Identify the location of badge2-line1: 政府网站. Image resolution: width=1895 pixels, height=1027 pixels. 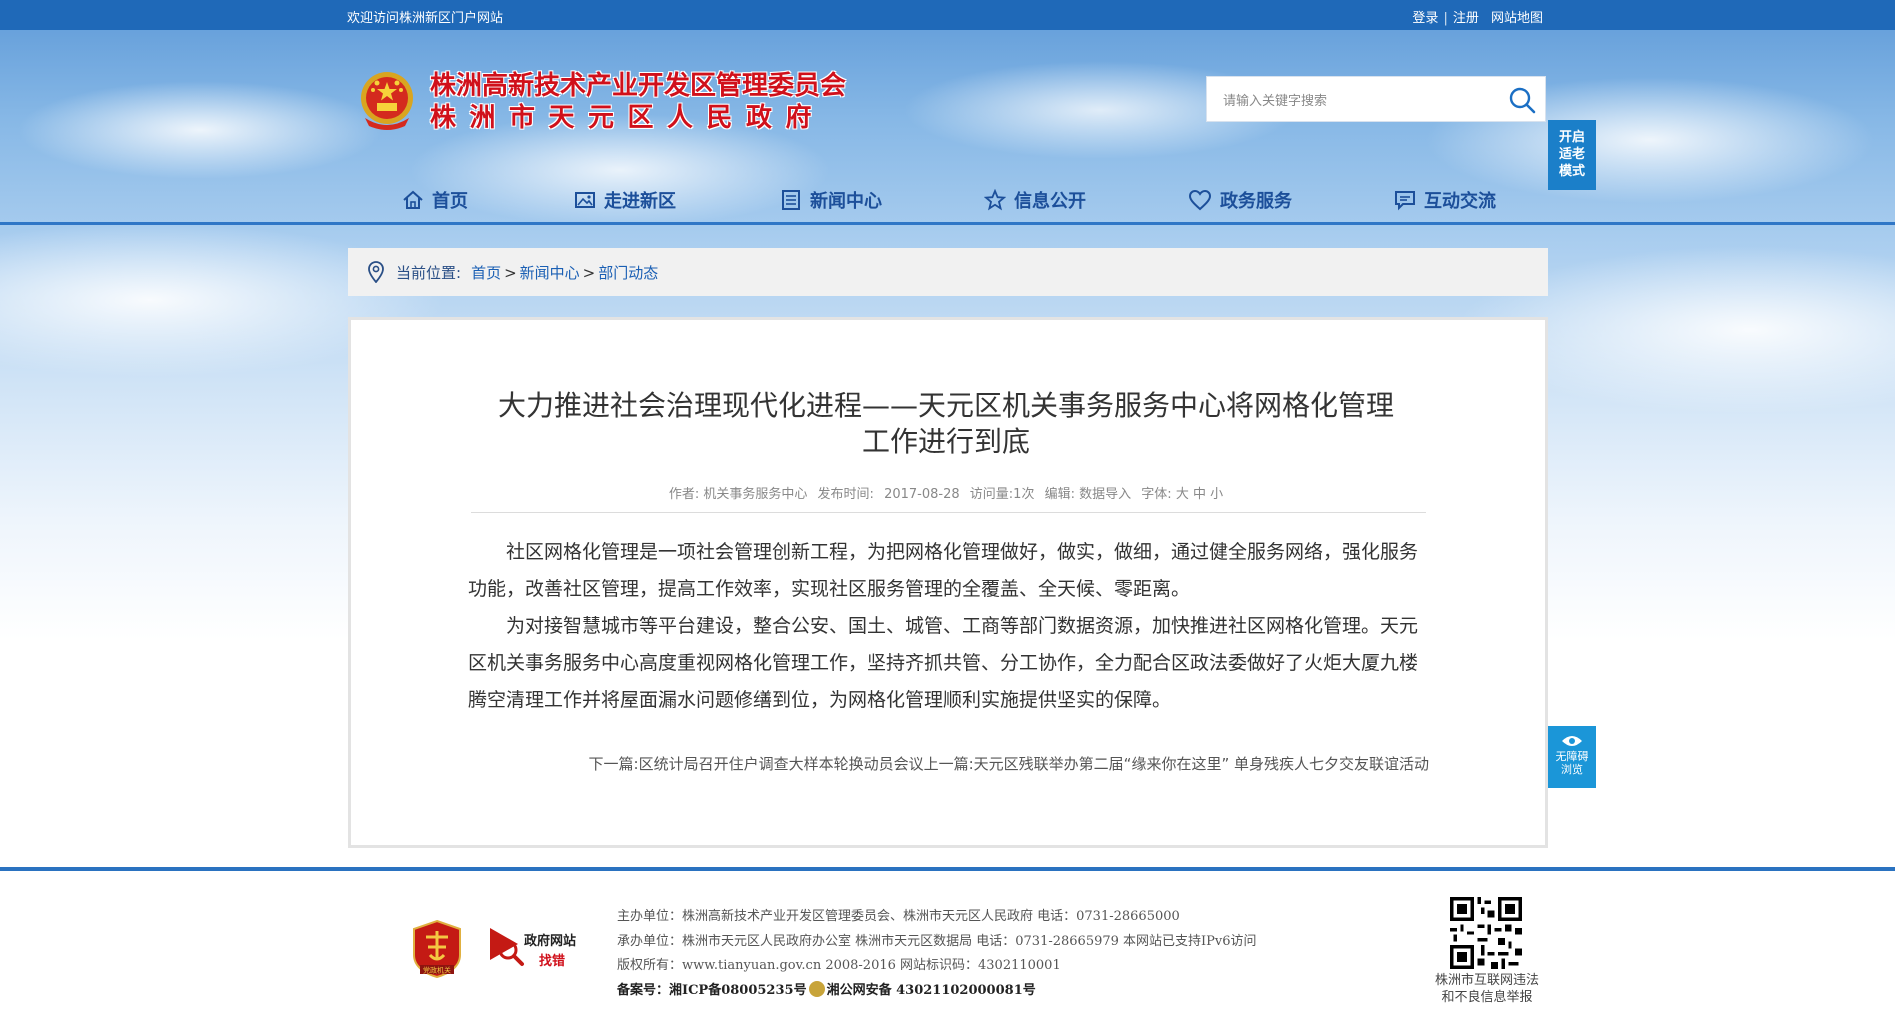
(550, 941).